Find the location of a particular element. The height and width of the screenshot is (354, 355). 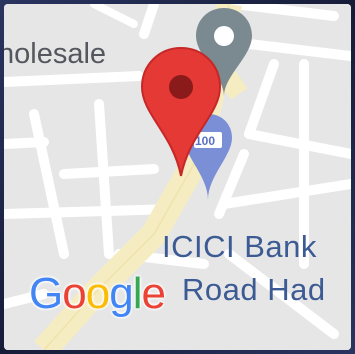

selected-location-marker-icon is located at coordinates (181, 113).